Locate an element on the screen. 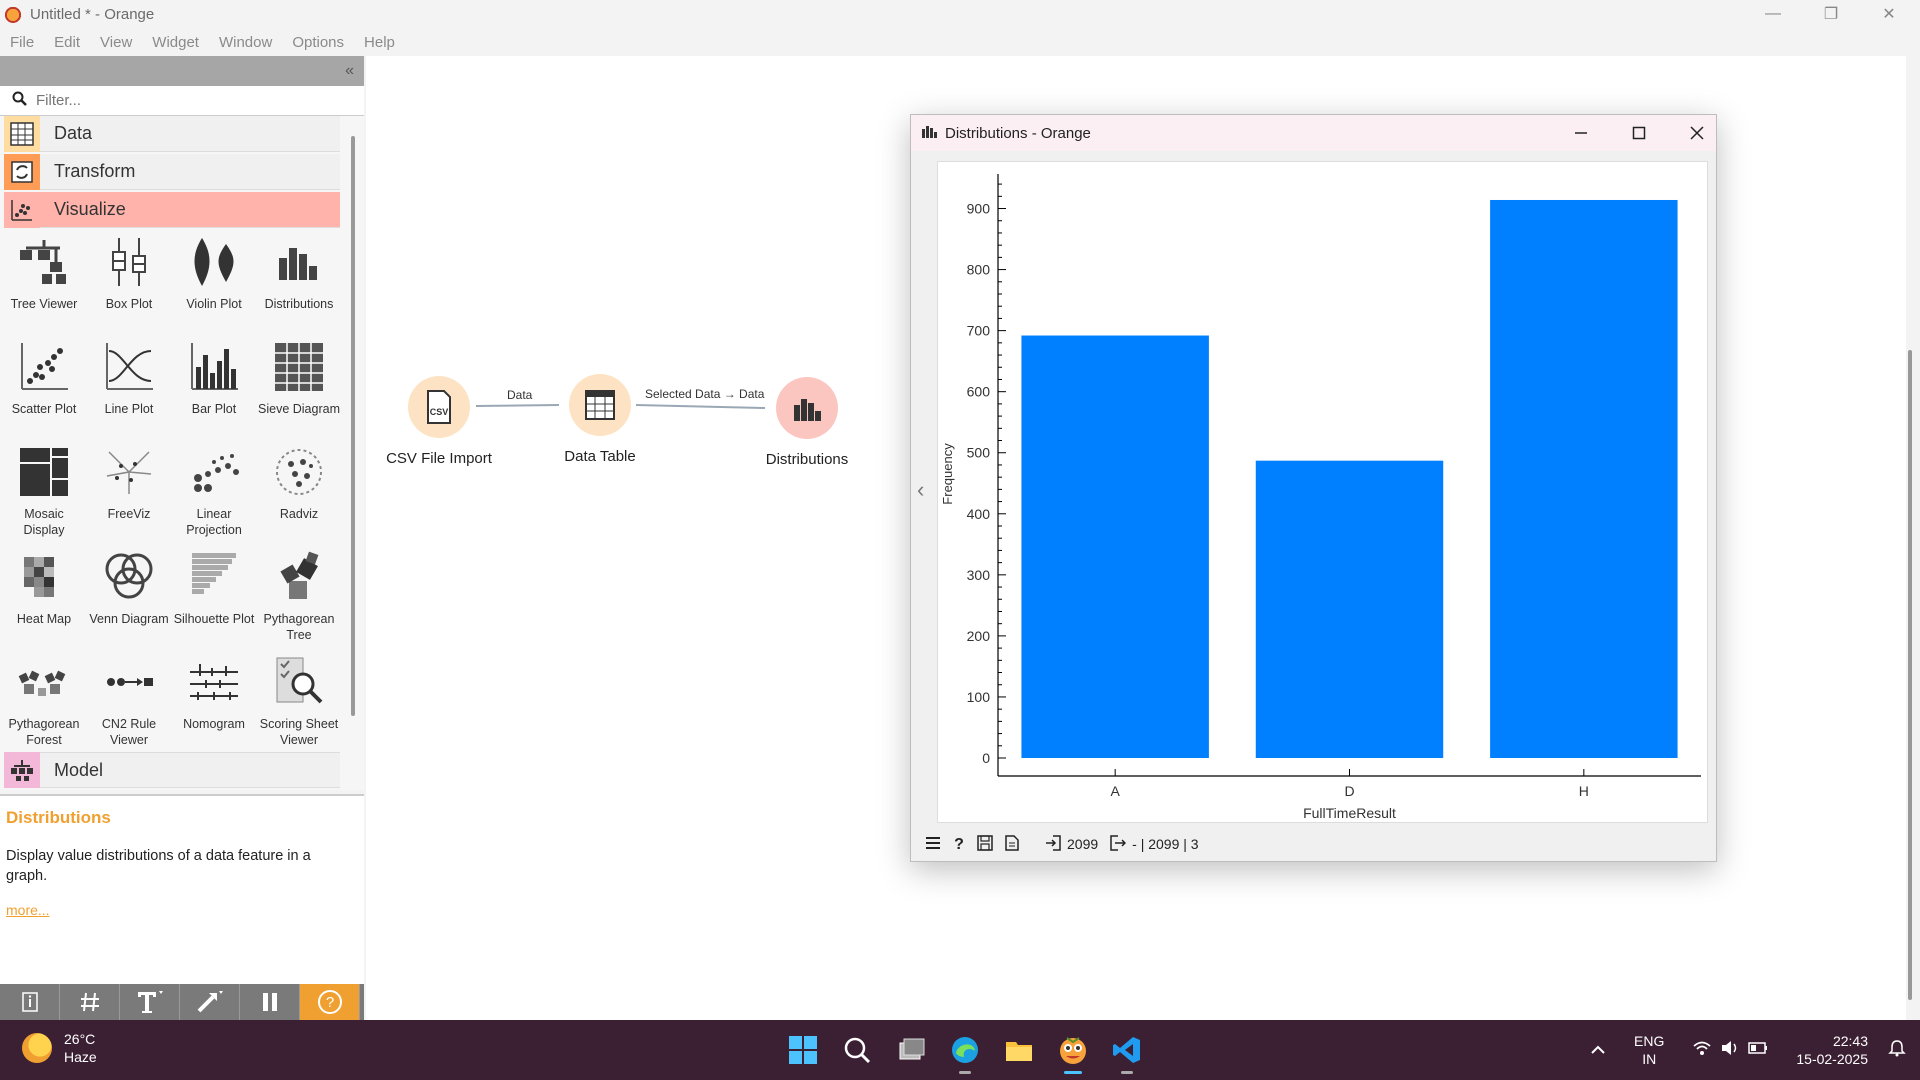 This screenshot has width=1920, height=1080. start-button is located at coordinates (803, 1050).